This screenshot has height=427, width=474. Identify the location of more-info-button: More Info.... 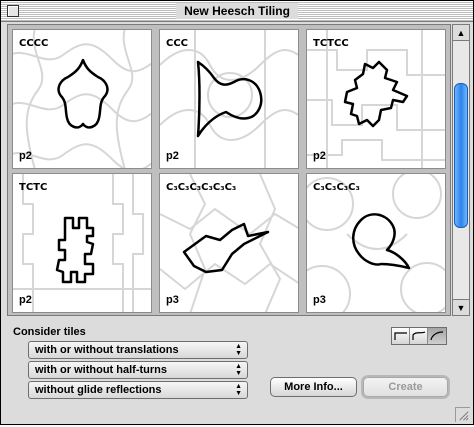
(313, 387).